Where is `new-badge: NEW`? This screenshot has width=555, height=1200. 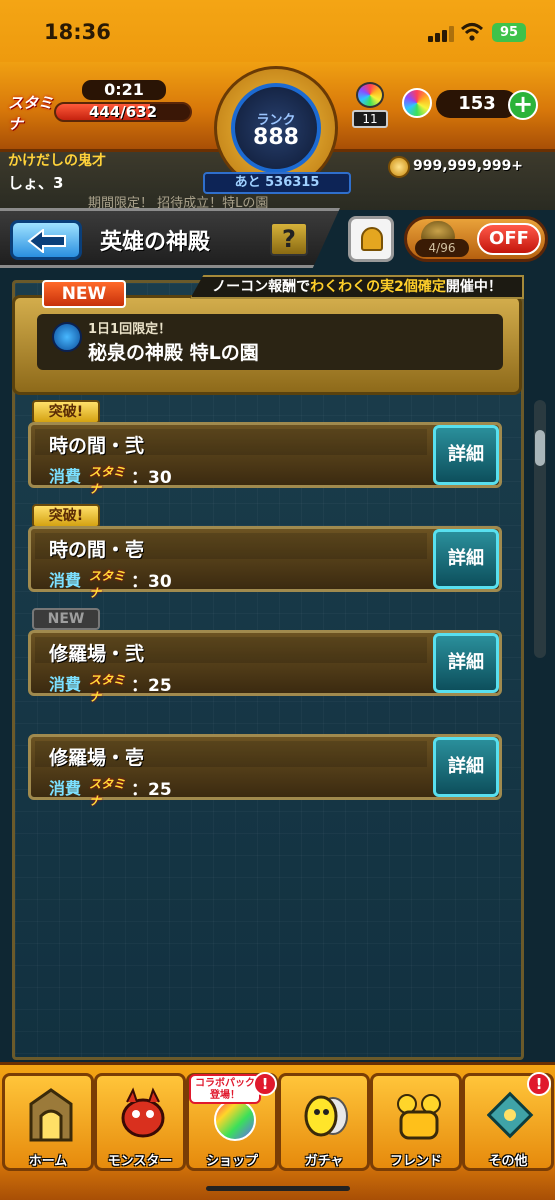
new-badge: NEW is located at coordinates (84, 294).